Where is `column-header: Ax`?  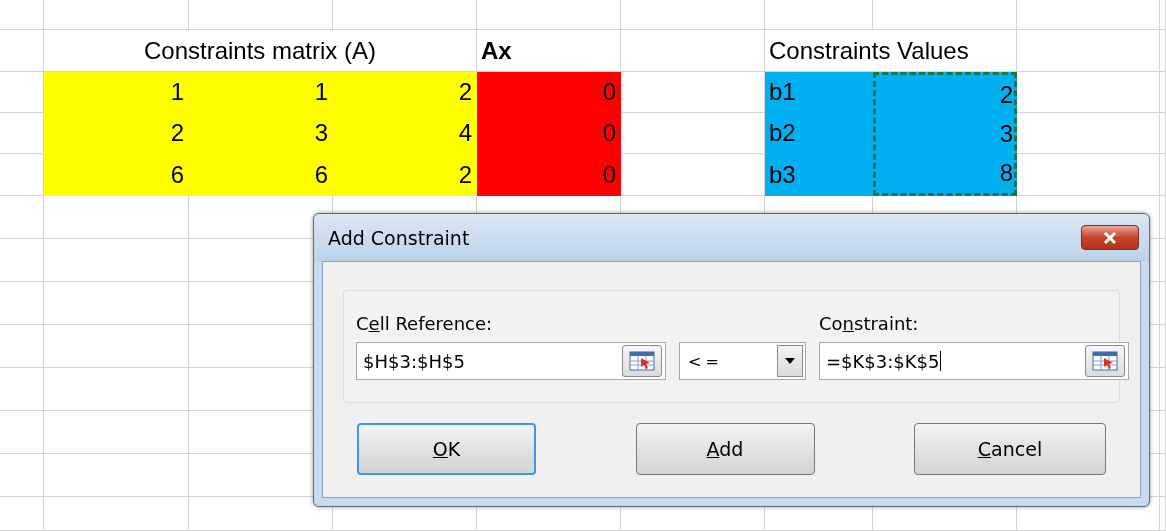 column-header: Ax is located at coordinates (549, 51).